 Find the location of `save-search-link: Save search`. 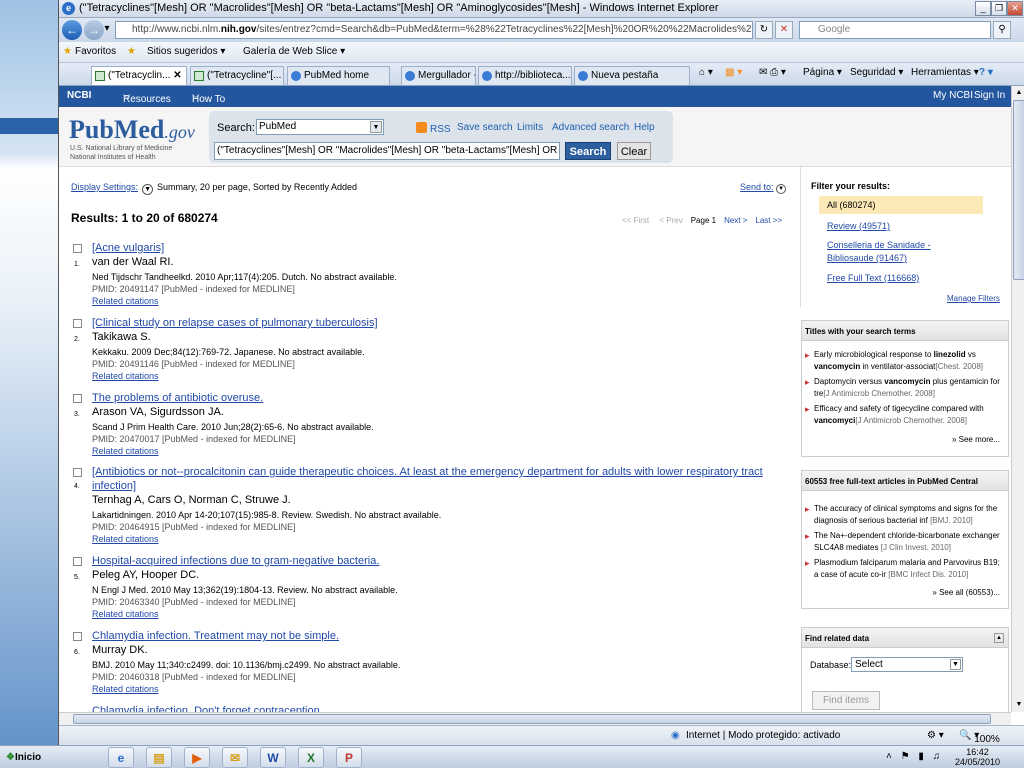

save-search-link: Save search is located at coordinates (485, 127).